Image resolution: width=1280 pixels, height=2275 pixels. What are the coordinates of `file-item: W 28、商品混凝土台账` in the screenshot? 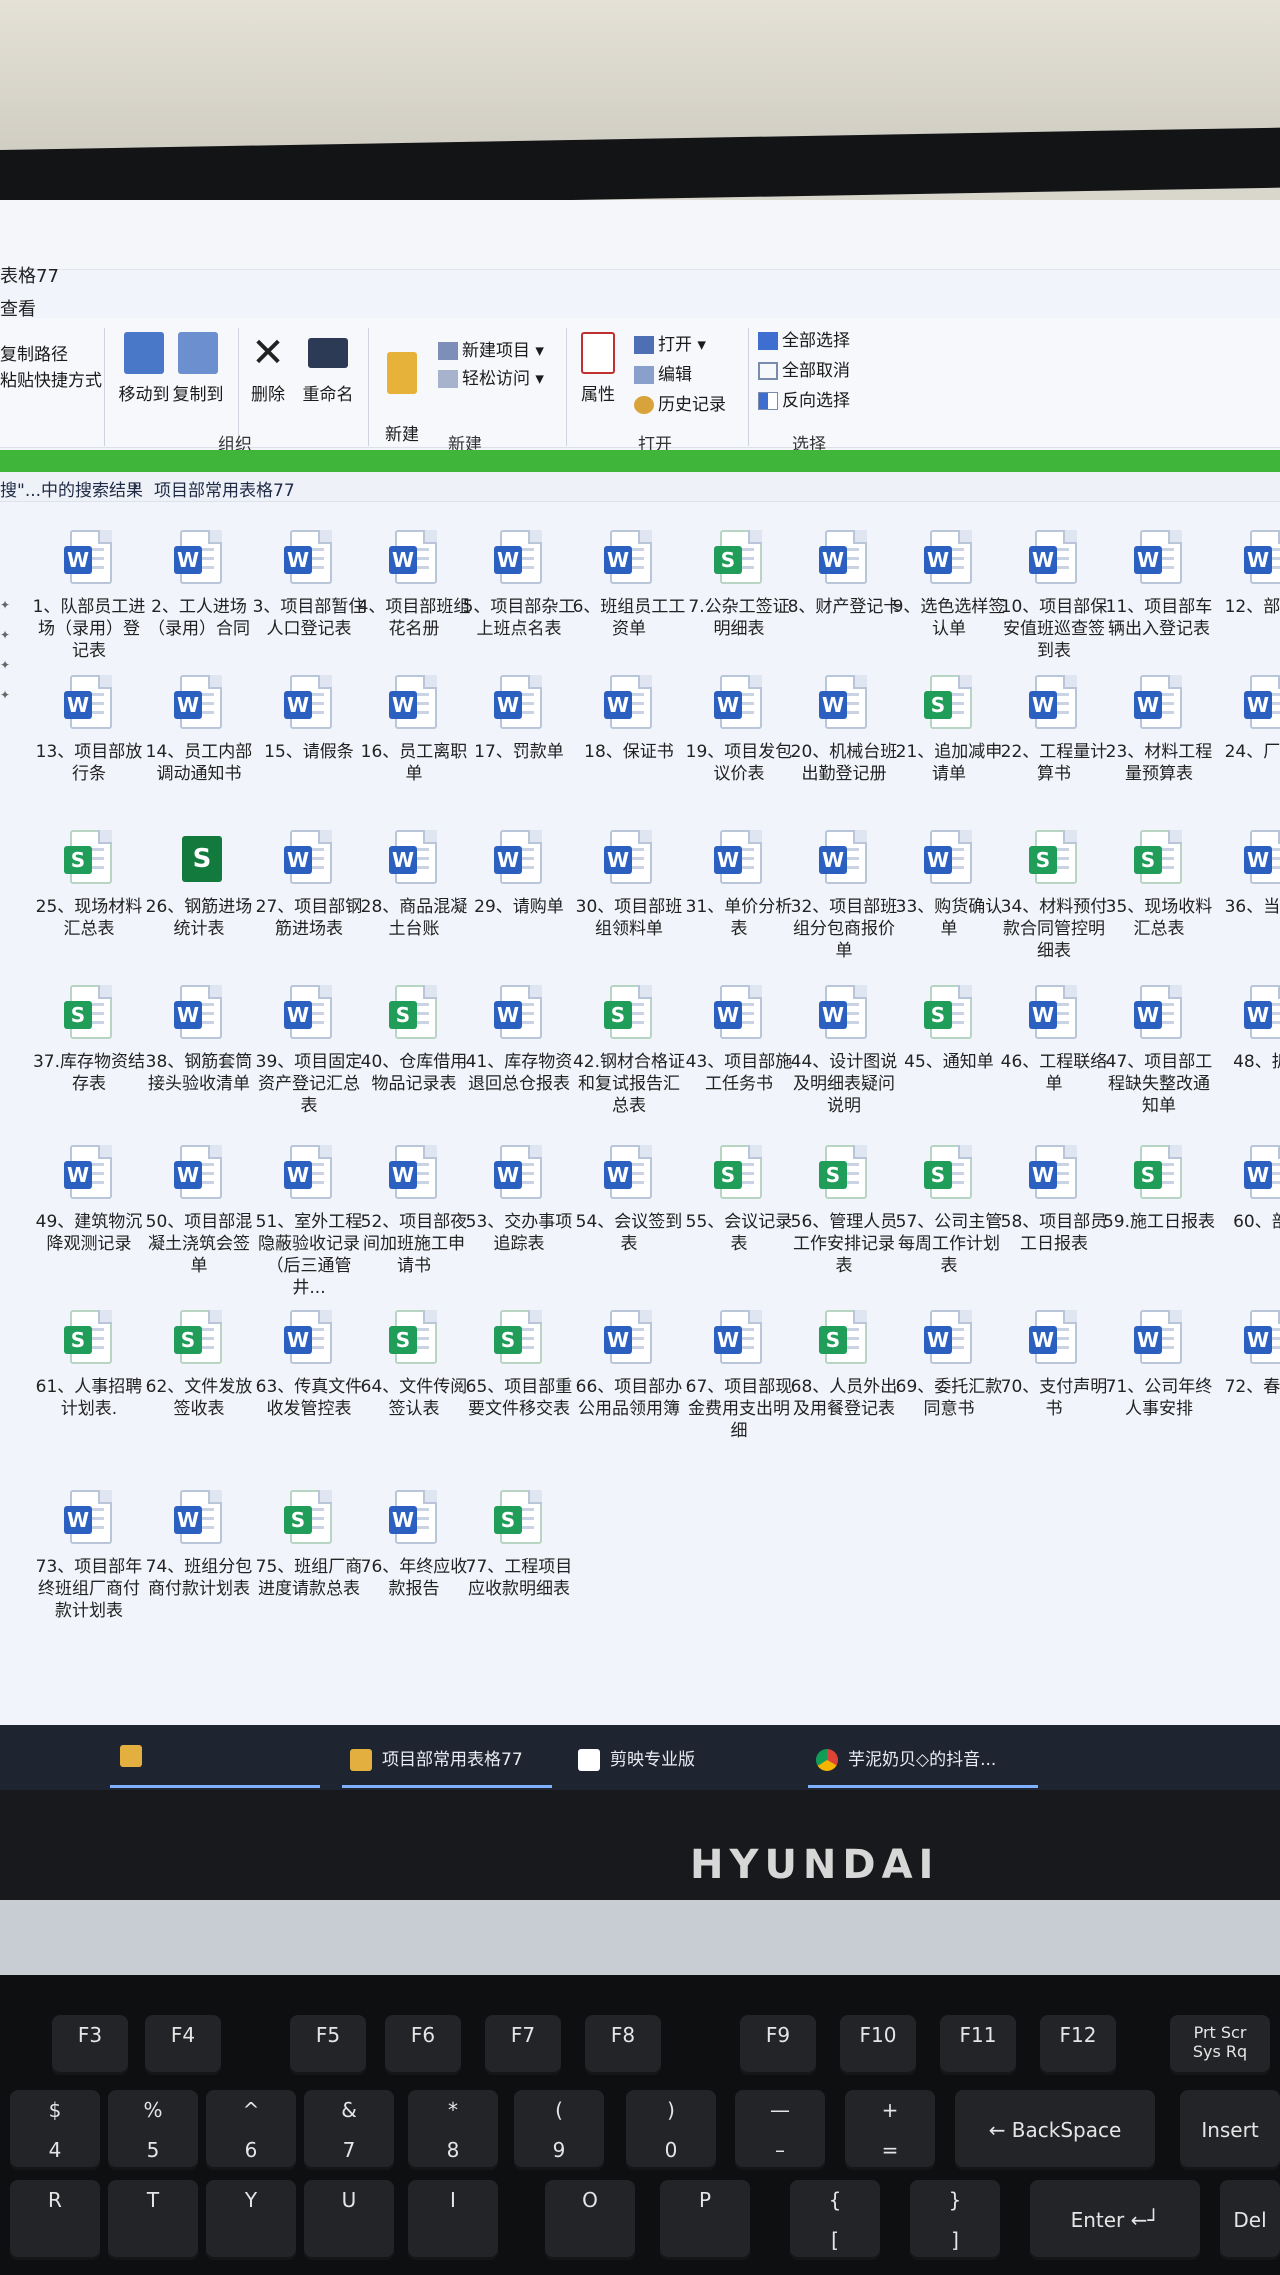 It's located at (414, 885).